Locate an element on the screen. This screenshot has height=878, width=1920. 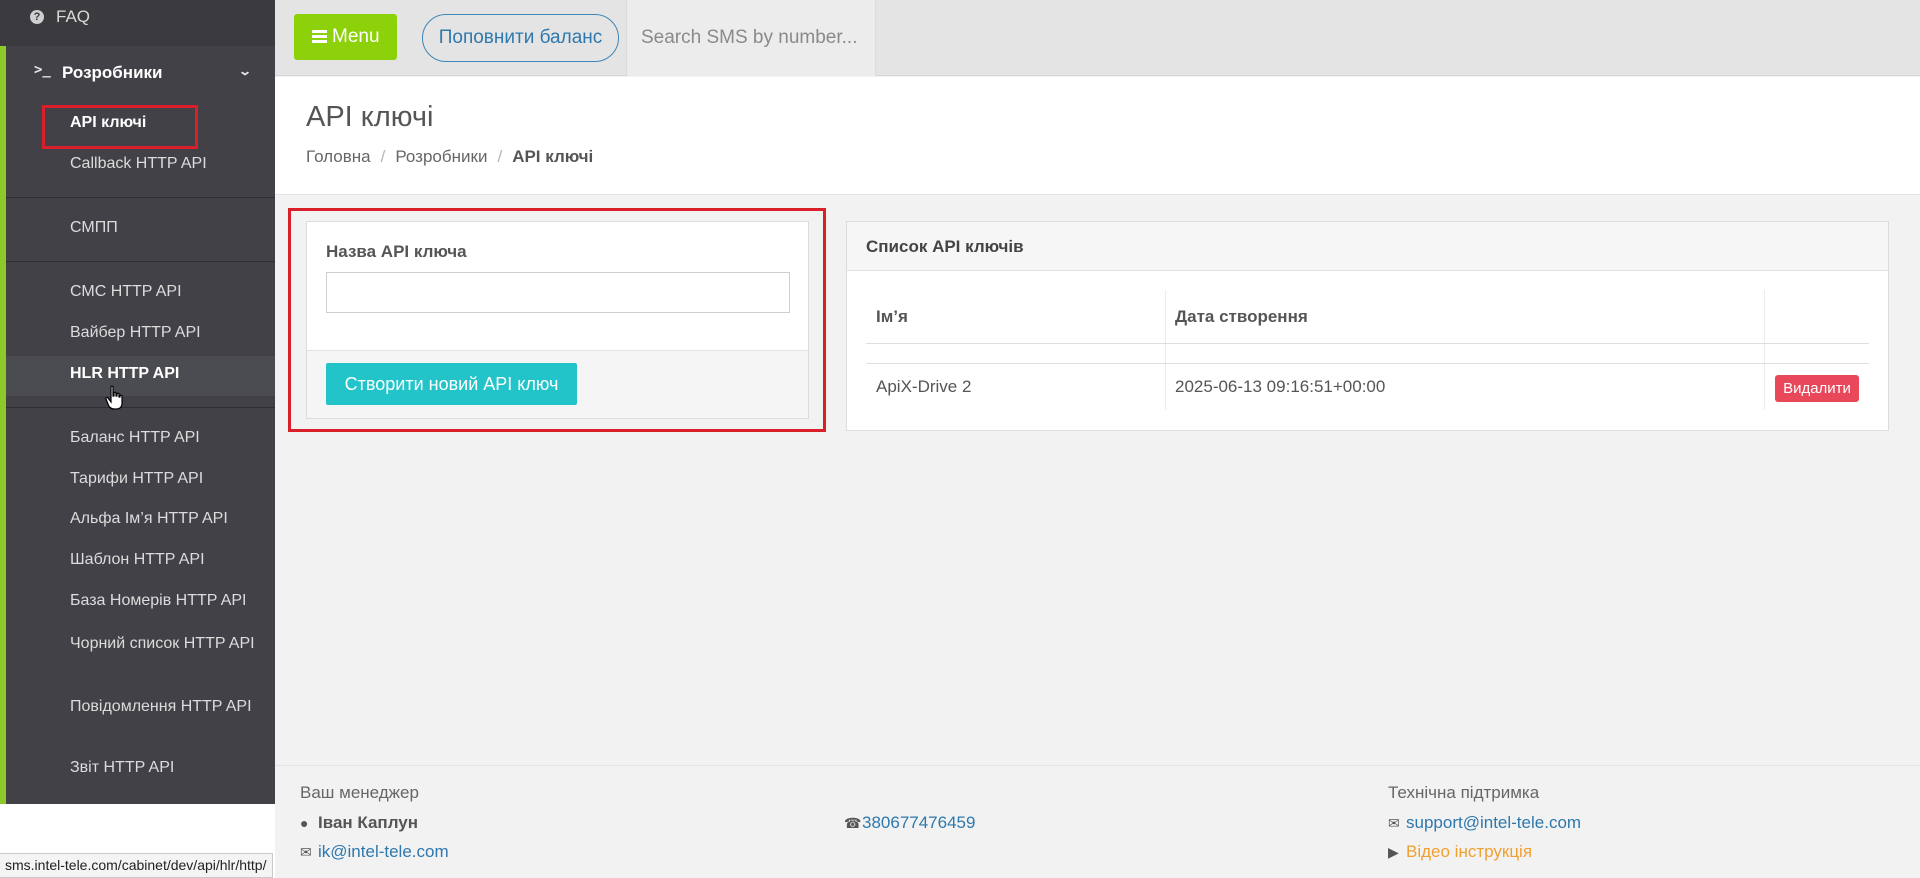
table-header-border is located at coordinates (1367, 343).